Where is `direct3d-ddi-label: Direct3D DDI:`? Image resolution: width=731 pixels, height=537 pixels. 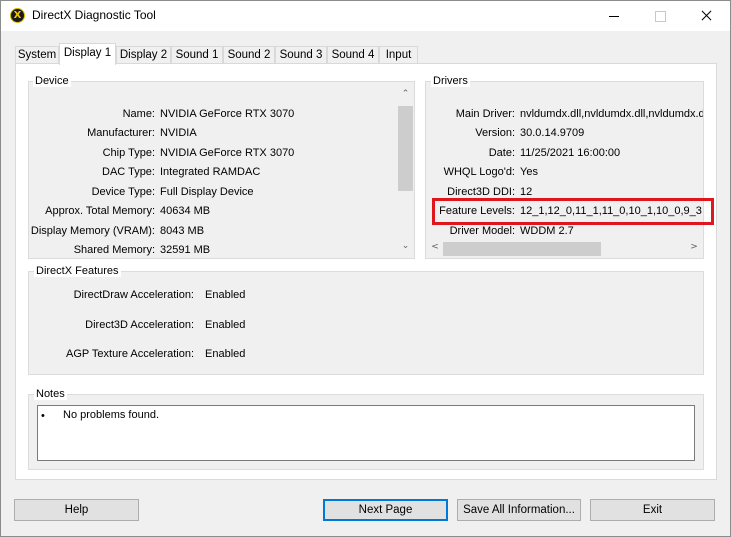
direct3d-ddi-label: Direct3D DDI: is located at coordinates (481, 192).